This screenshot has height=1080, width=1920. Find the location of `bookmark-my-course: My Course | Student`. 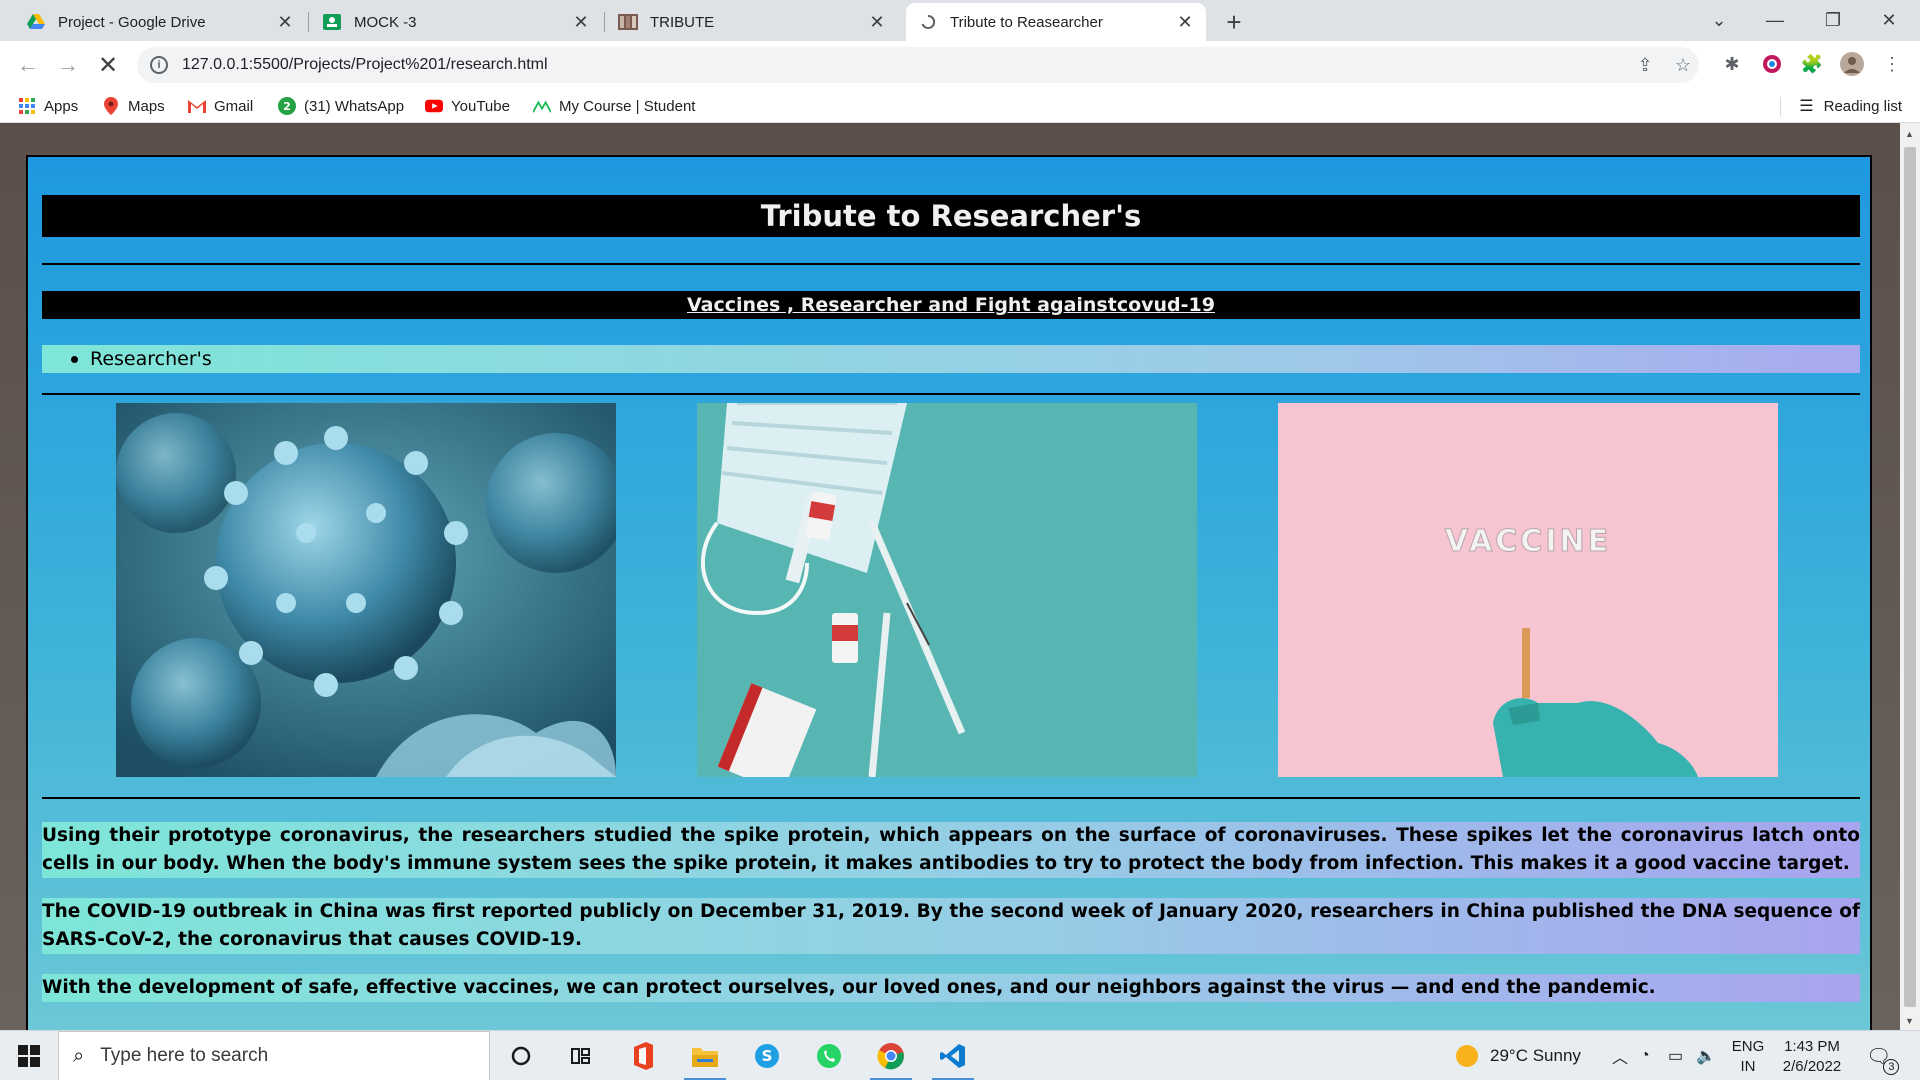

bookmark-my-course: My Course | Student is located at coordinates (614, 106).